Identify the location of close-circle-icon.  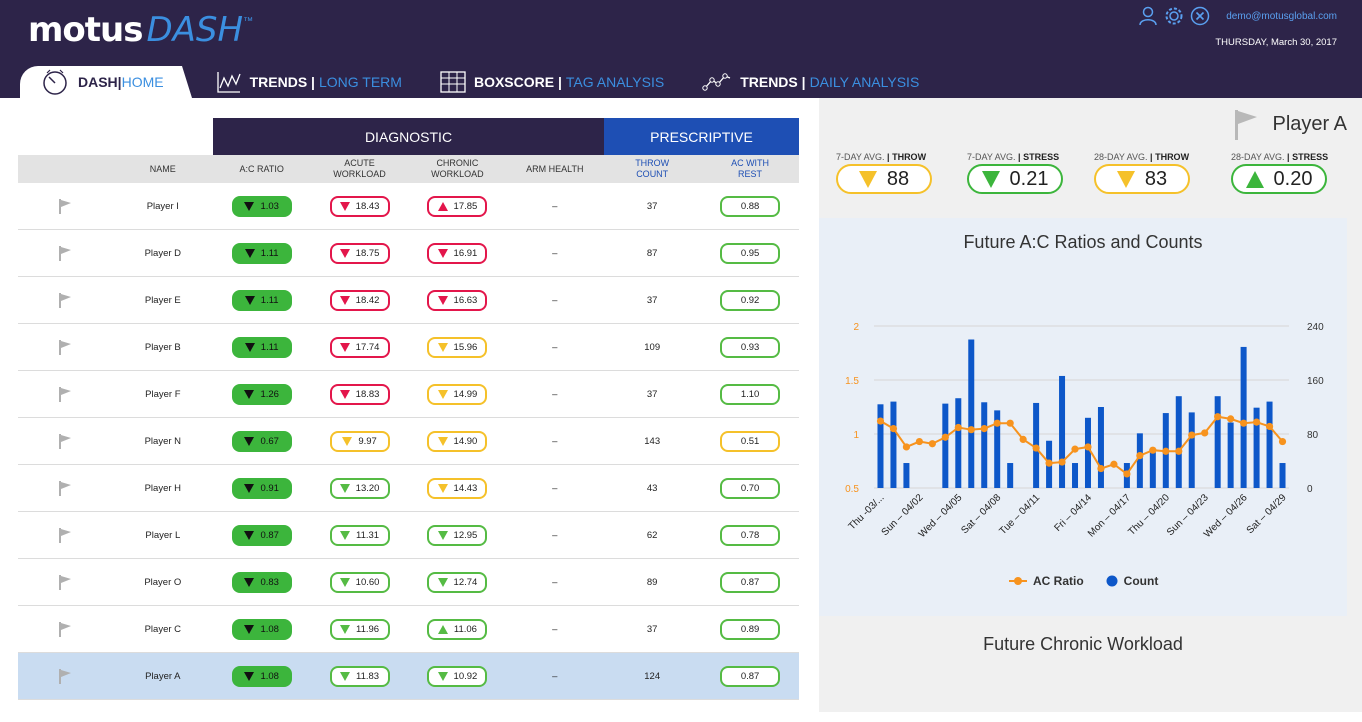
(1200, 16).